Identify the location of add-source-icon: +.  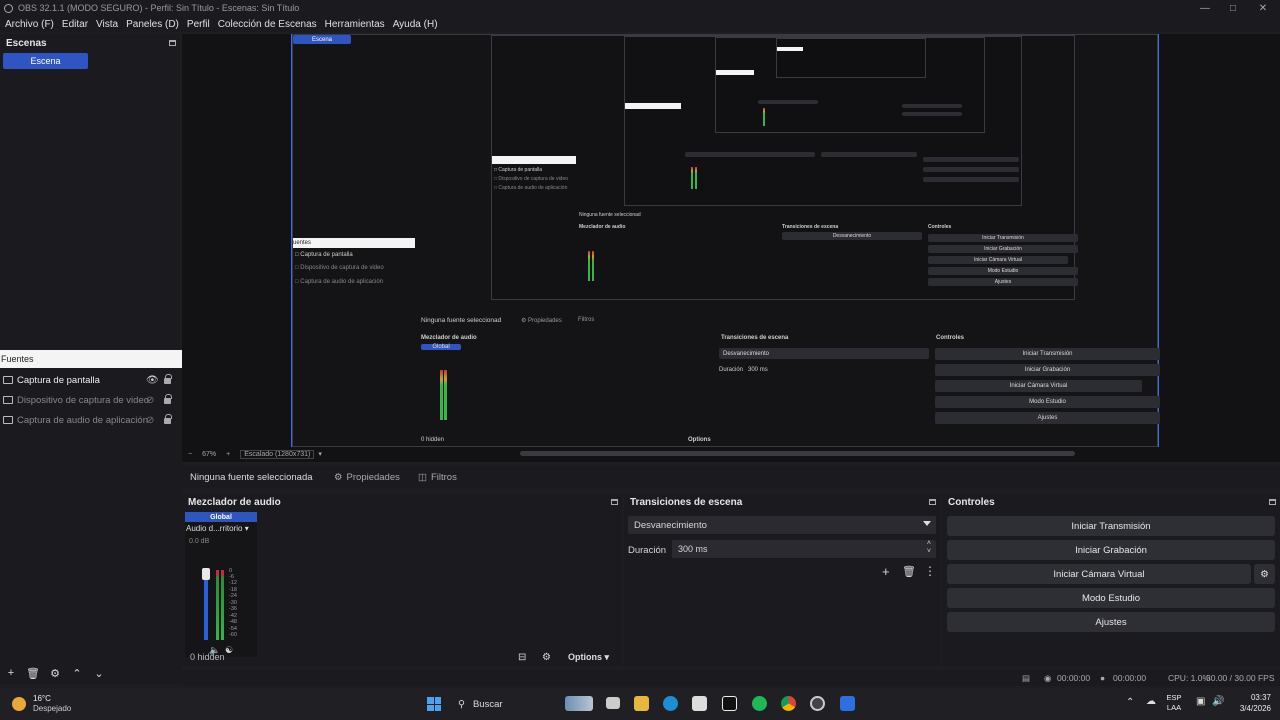
(11, 673).